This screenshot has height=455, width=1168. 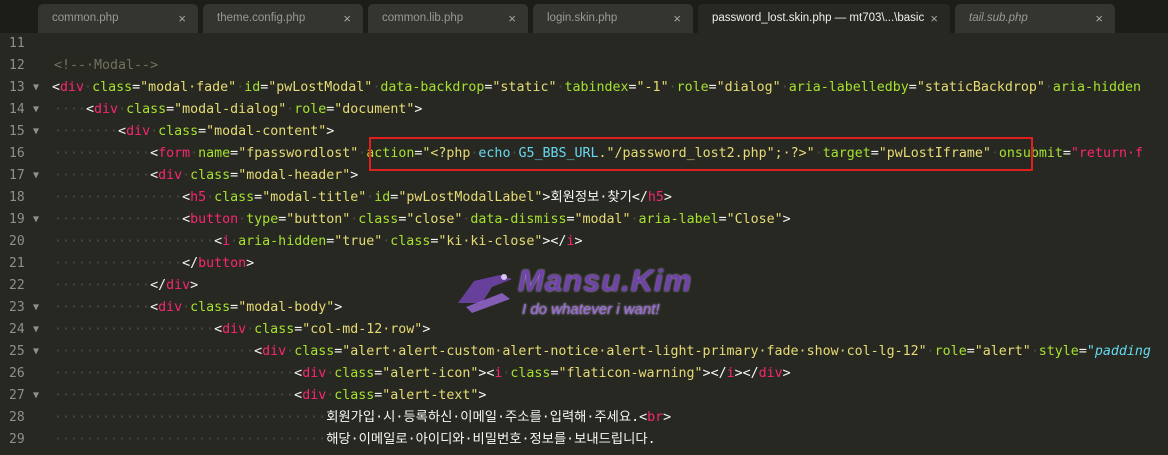 I want to click on watermark-logo-icon, so click(x=485, y=293).